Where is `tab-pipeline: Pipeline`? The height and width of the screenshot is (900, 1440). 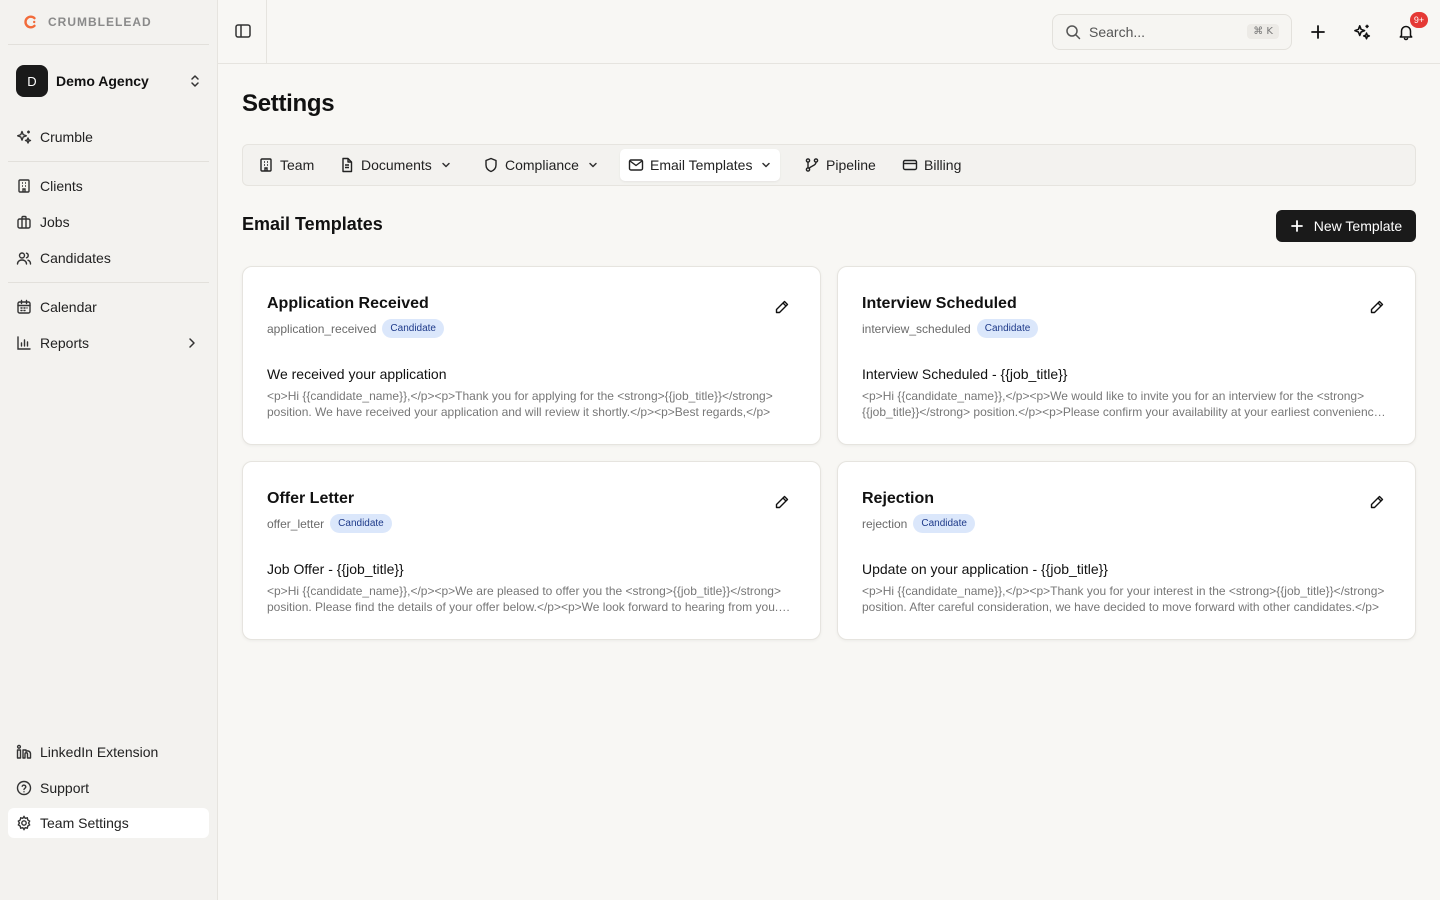
tab-pipeline: Pipeline is located at coordinates (840, 165).